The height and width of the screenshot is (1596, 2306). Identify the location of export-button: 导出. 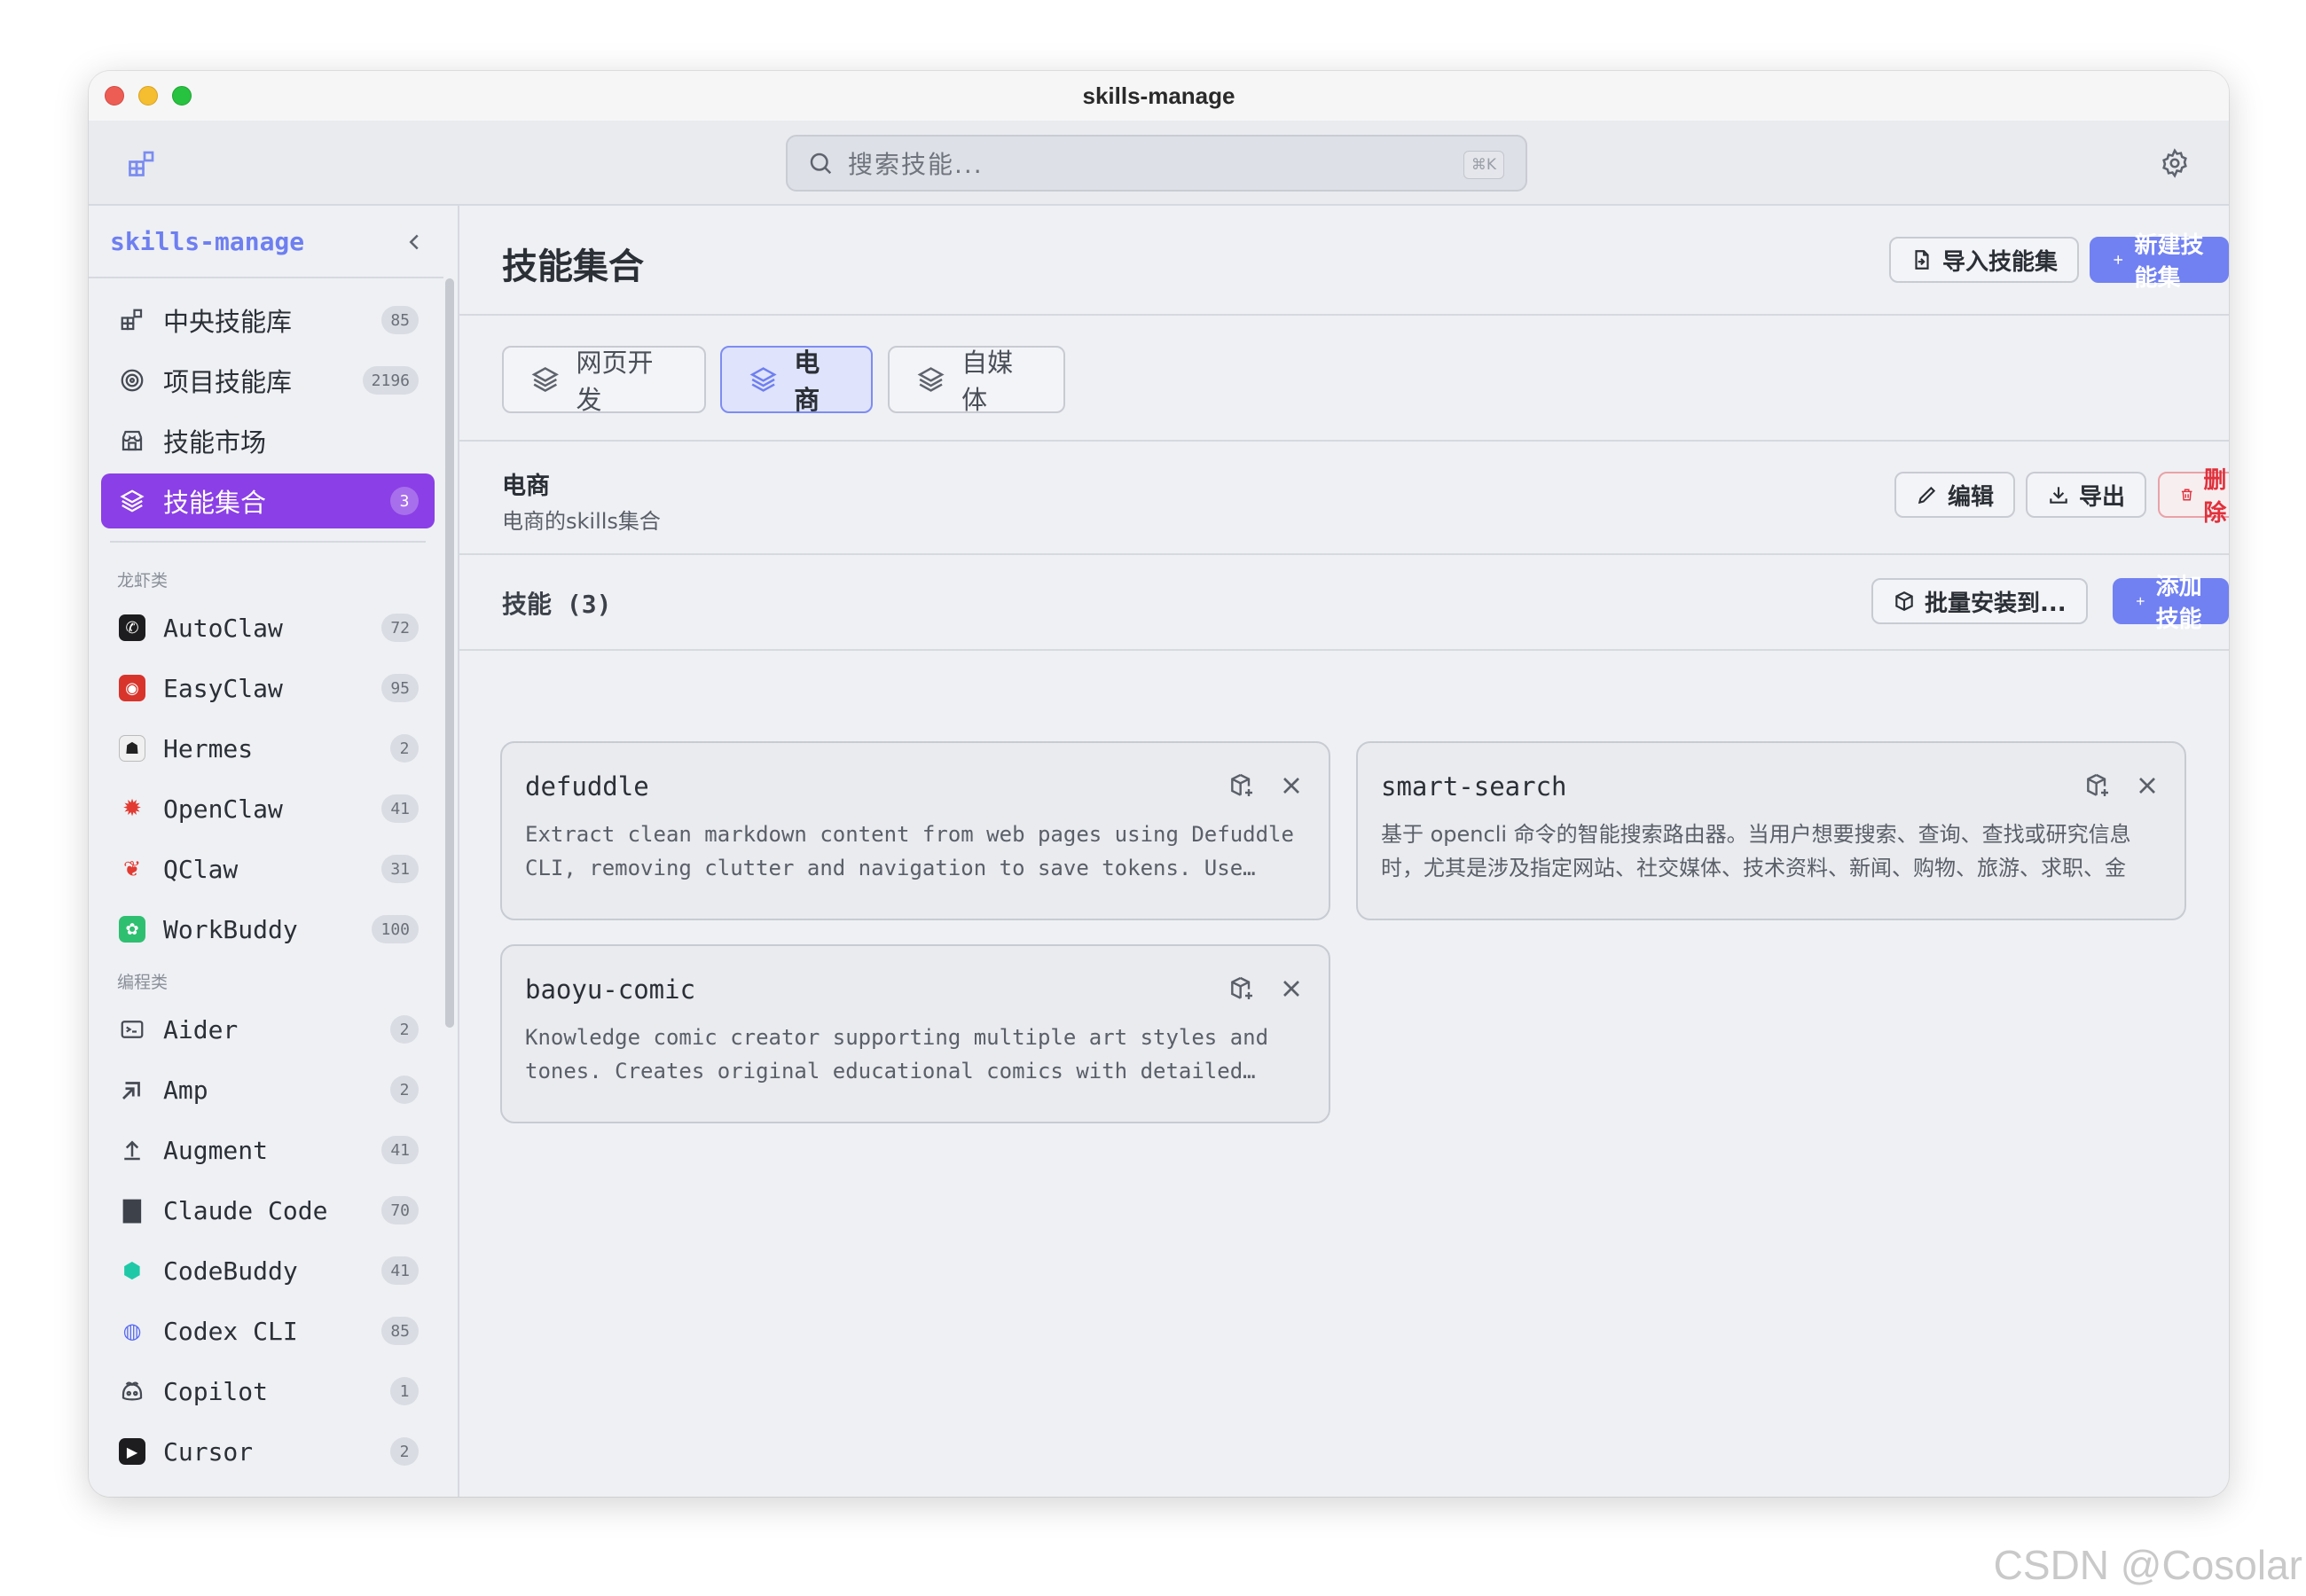
(2086, 495).